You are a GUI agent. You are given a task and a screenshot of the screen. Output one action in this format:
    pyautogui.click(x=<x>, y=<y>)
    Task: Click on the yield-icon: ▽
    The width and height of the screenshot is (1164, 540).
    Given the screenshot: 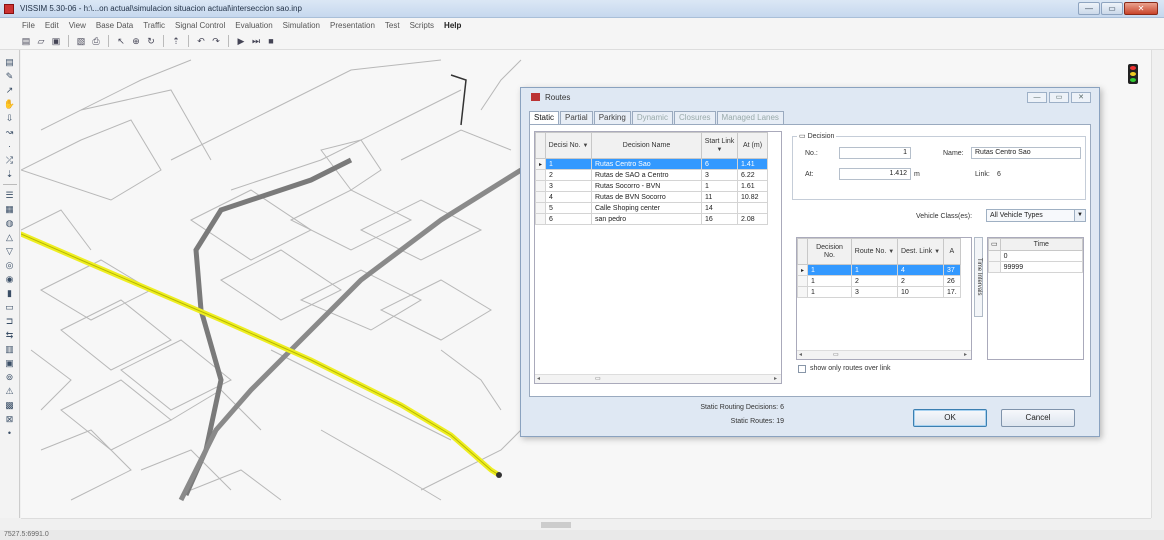 What is the action you would take?
    pyautogui.click(x=10, y=251)
    